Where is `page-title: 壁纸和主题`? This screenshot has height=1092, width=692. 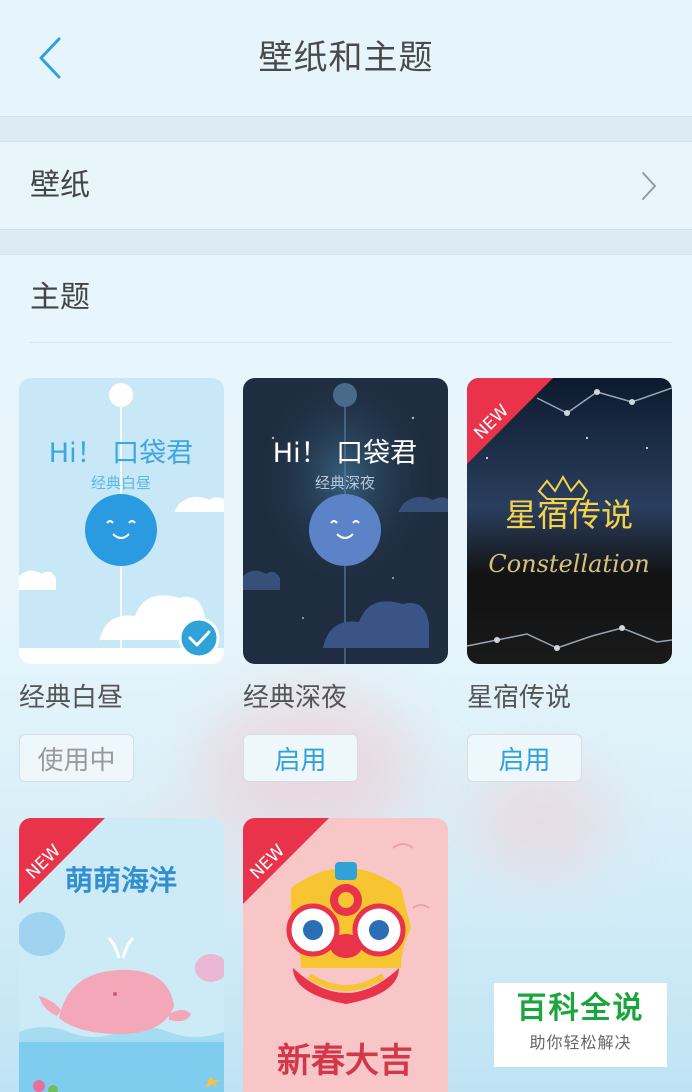 page-title: 壁纸和主题 is located at coordinates (346, 58).